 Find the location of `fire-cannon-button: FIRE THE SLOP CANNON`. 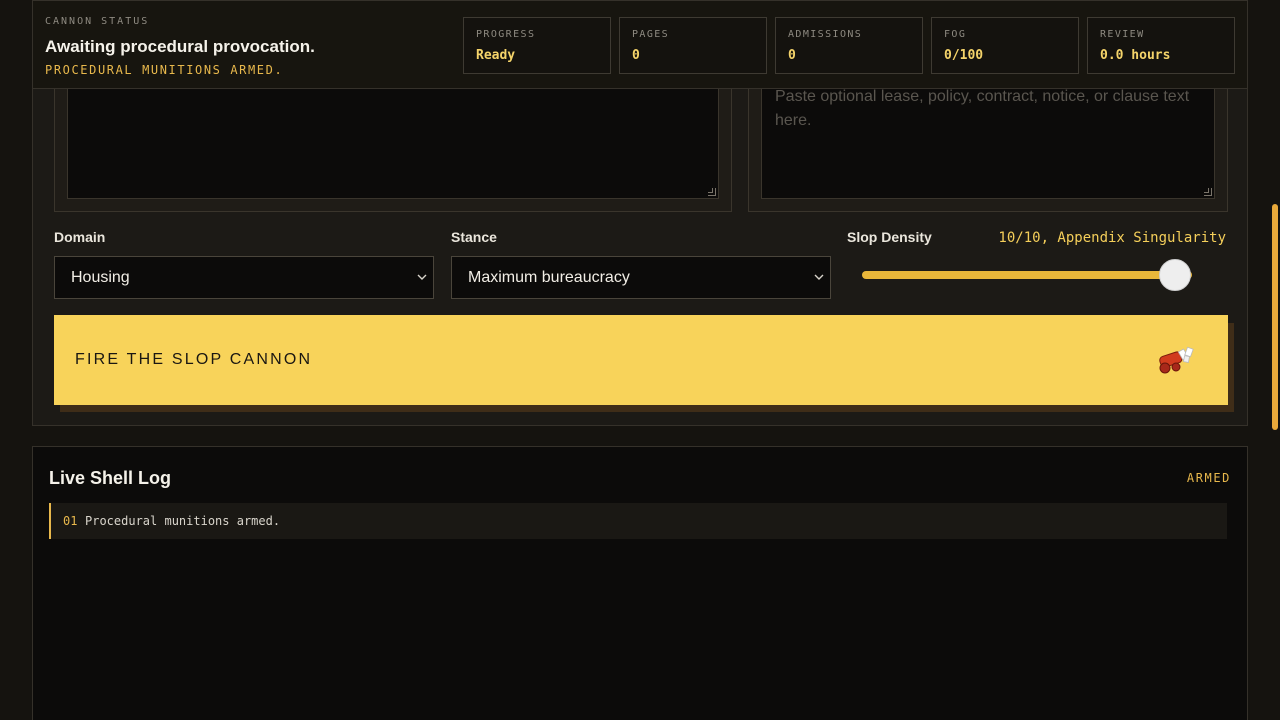

fire-cannon-button: FIRE THE SLOP CANNON is located at coordinates (641, 360).